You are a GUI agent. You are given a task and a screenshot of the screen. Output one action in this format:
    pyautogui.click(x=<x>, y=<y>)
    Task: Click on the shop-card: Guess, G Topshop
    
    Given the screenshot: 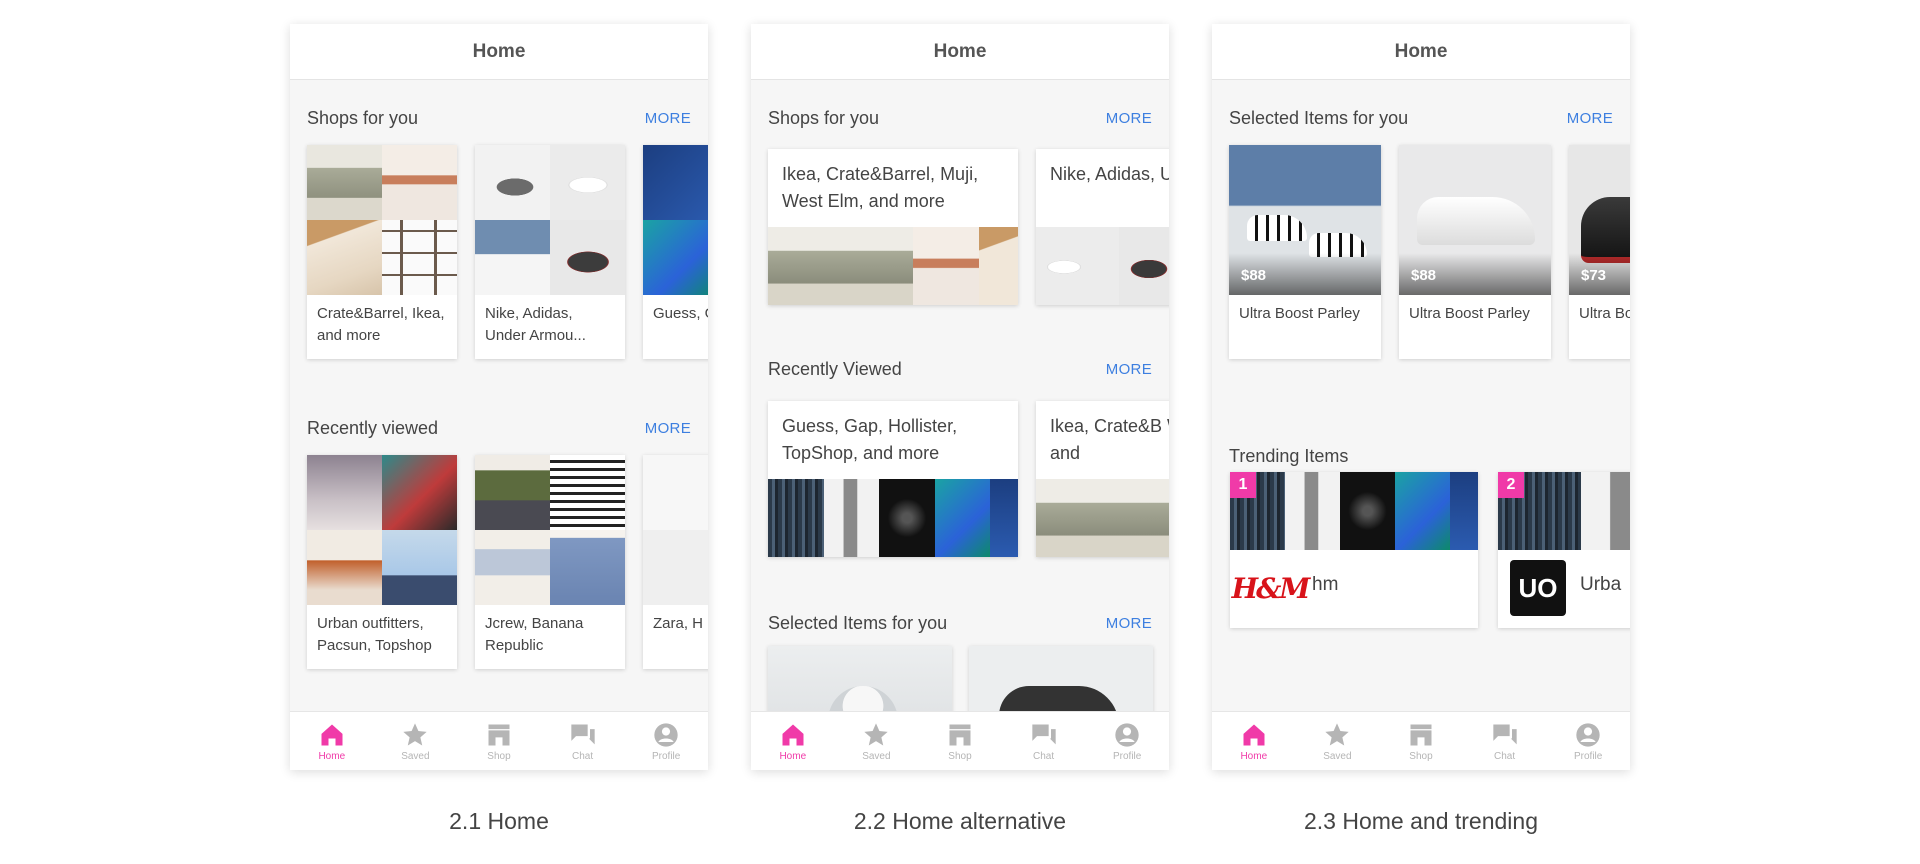 What is the action you would take?
    pyautogui.click(x=675, y=252)
    